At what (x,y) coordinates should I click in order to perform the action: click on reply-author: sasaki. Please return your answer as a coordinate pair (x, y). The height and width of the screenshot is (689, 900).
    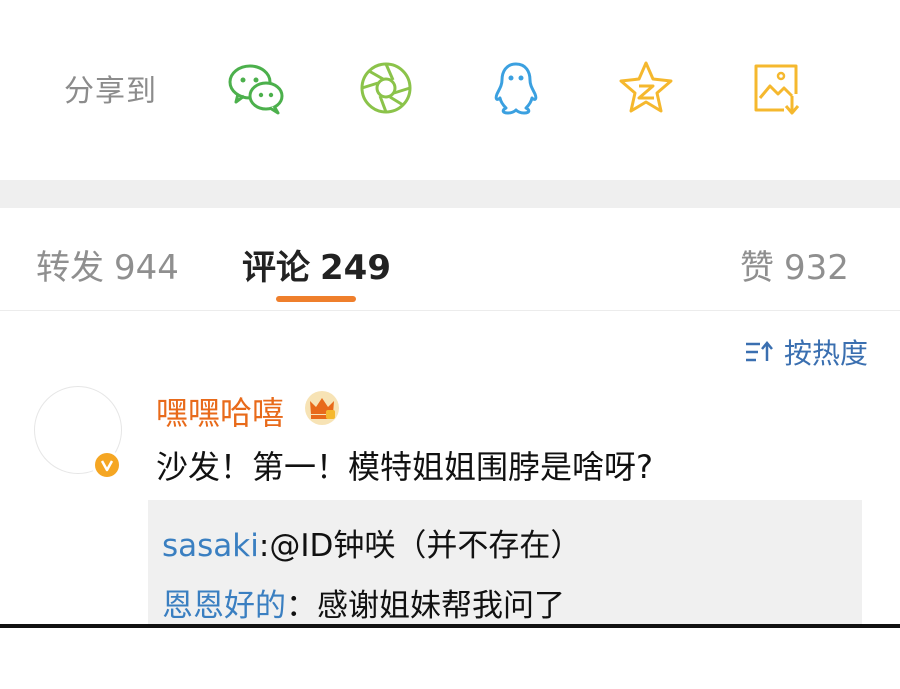
    Looking at the image, I should click on (210, 546).